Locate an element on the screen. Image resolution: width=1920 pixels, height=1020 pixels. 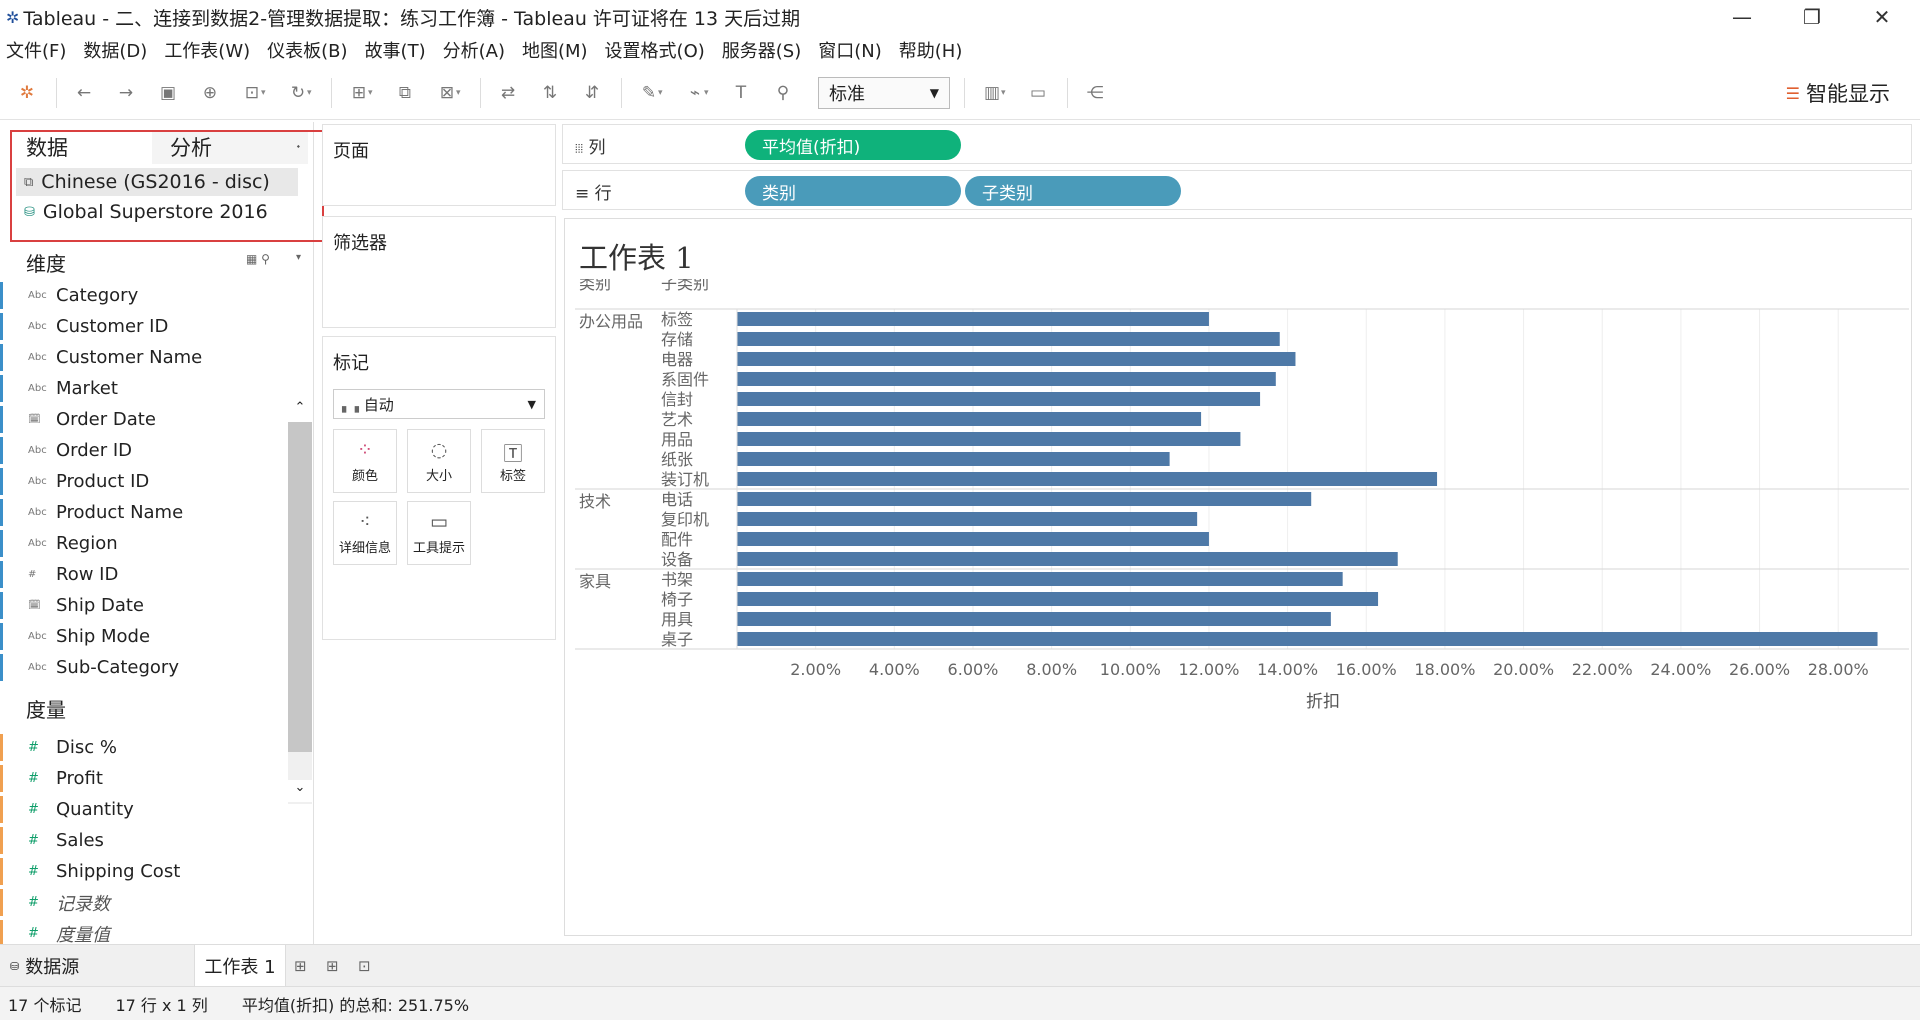
view-data-icon: ▦ ⚲ is located at coordinates (258, 259).